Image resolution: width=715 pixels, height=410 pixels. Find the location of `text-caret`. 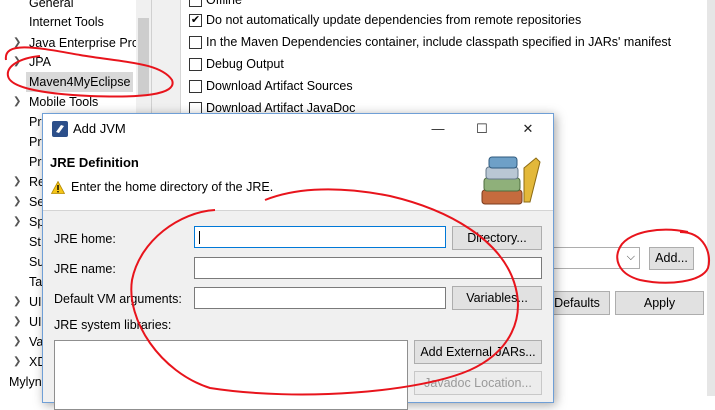

text-caret is located at coordinates (199, 237).